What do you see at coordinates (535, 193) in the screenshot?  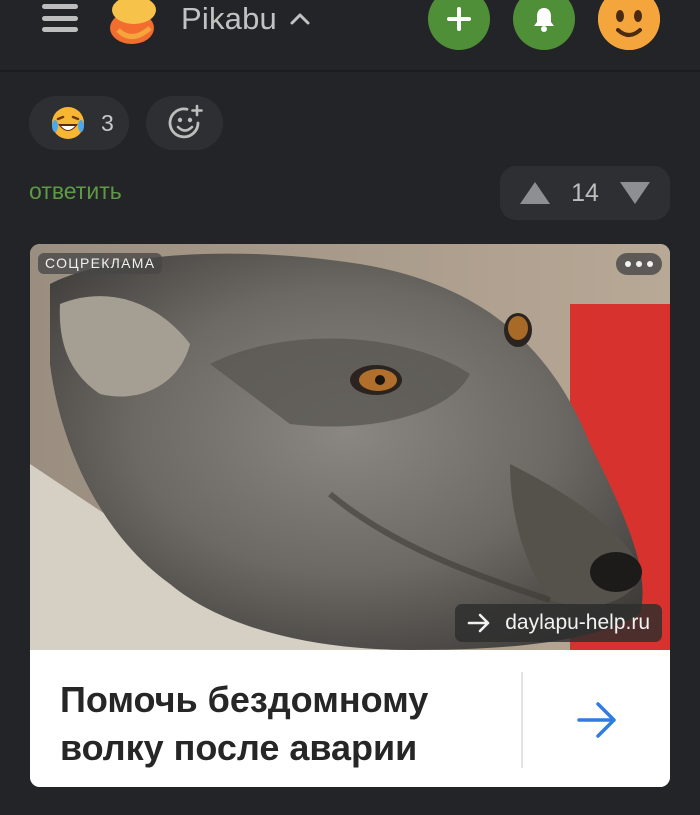 I see `upvote-icon` at bounding box center [535, 193].